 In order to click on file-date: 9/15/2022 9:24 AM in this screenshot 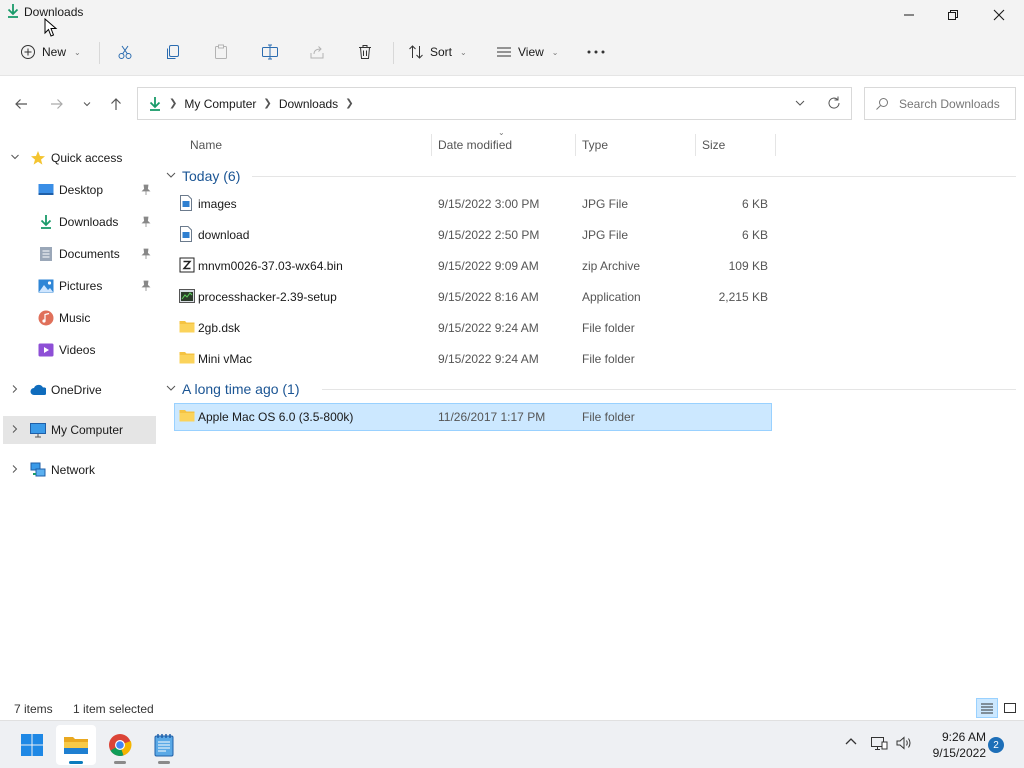, I will do `click(488, 359)`.